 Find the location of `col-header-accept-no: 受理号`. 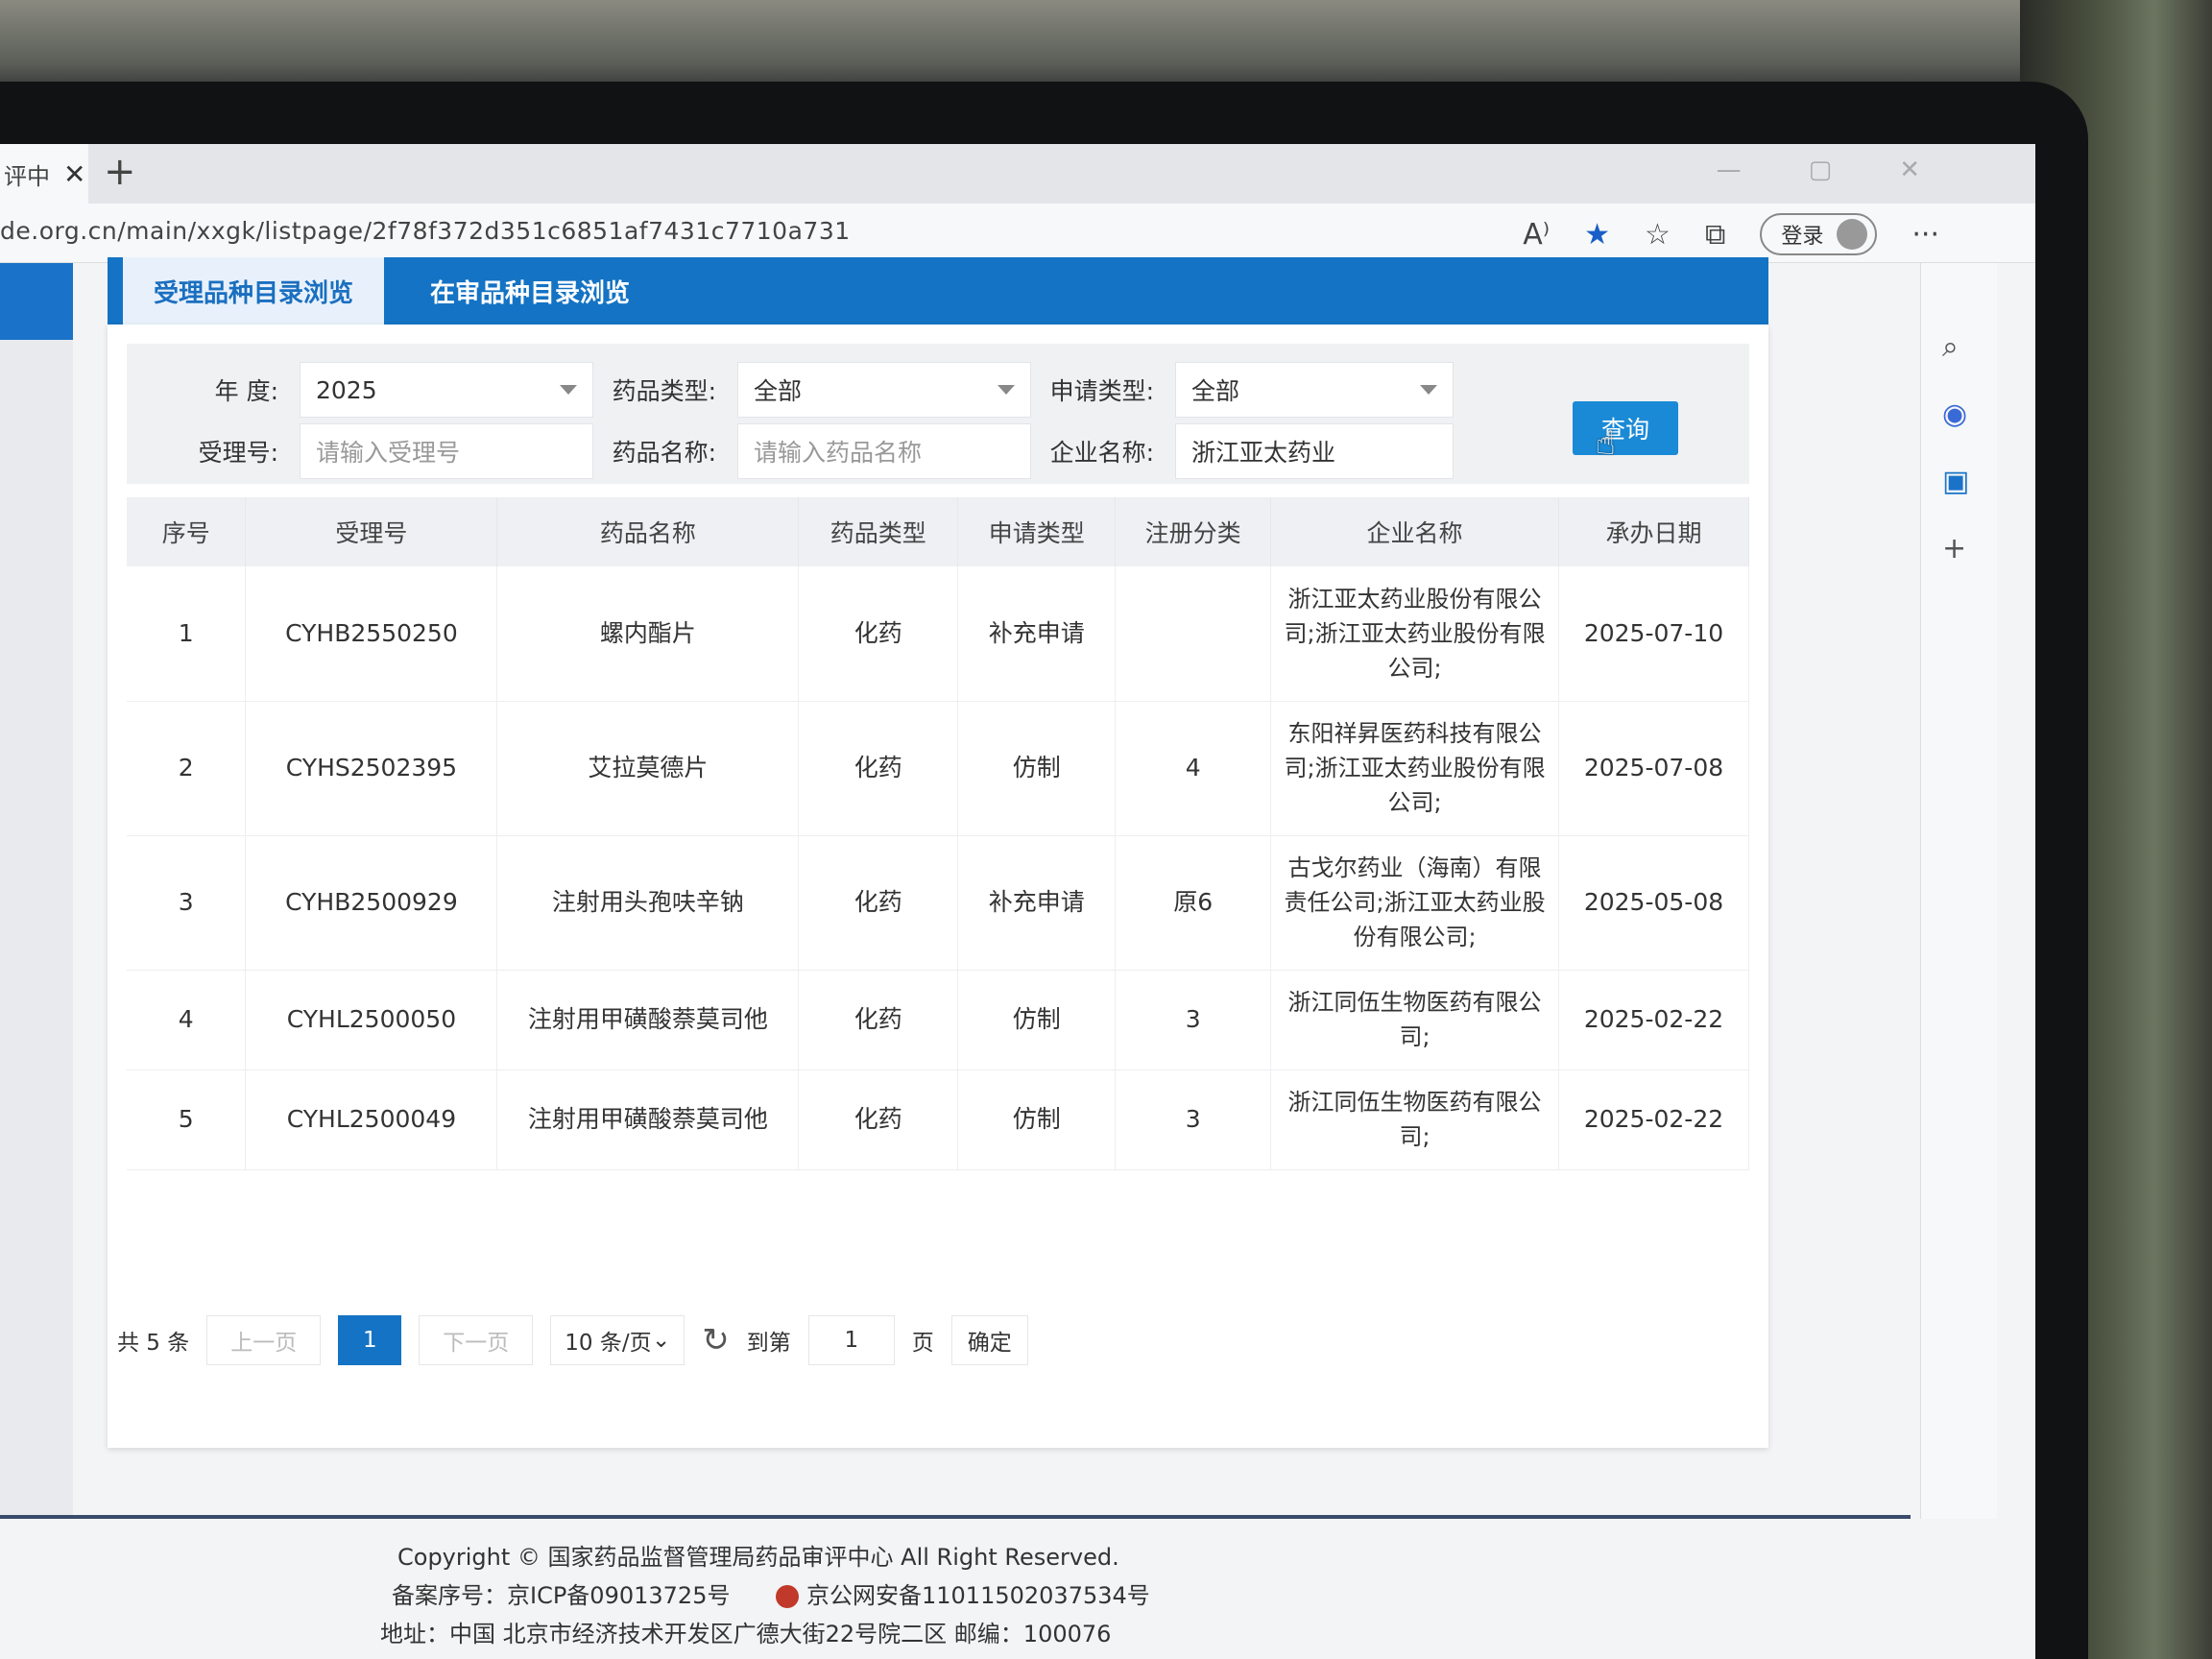

col-header-accept-no: 受理号 is located at coordinates (371, 531).